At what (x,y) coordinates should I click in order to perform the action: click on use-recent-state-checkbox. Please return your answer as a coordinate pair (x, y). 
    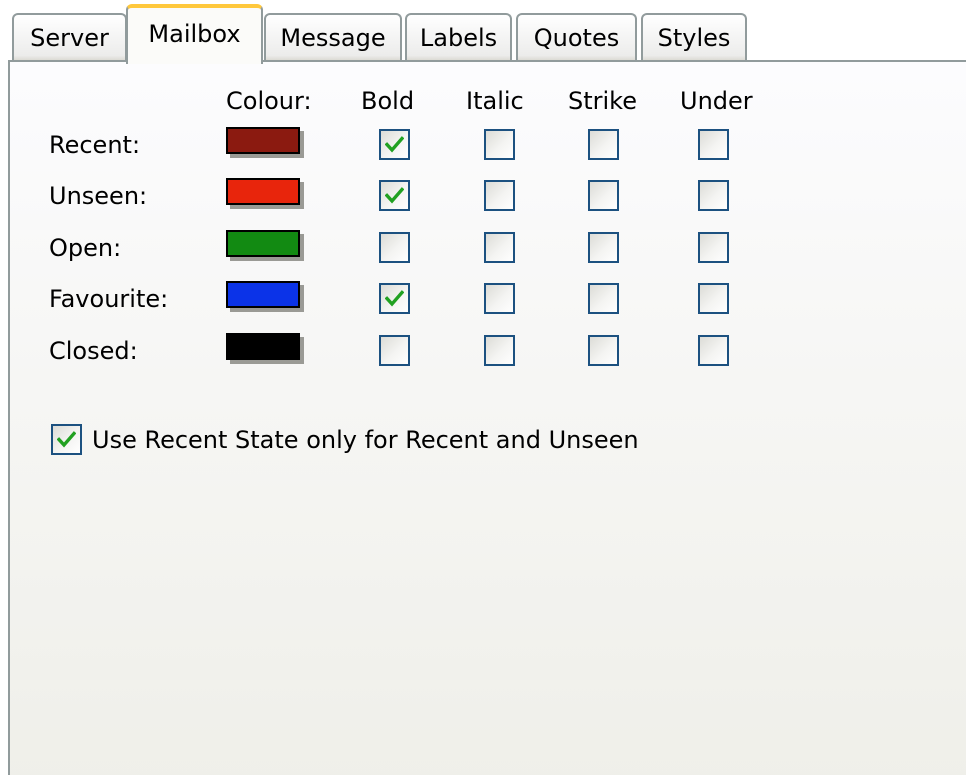
    Looking at the image, I should click on (66, 439).